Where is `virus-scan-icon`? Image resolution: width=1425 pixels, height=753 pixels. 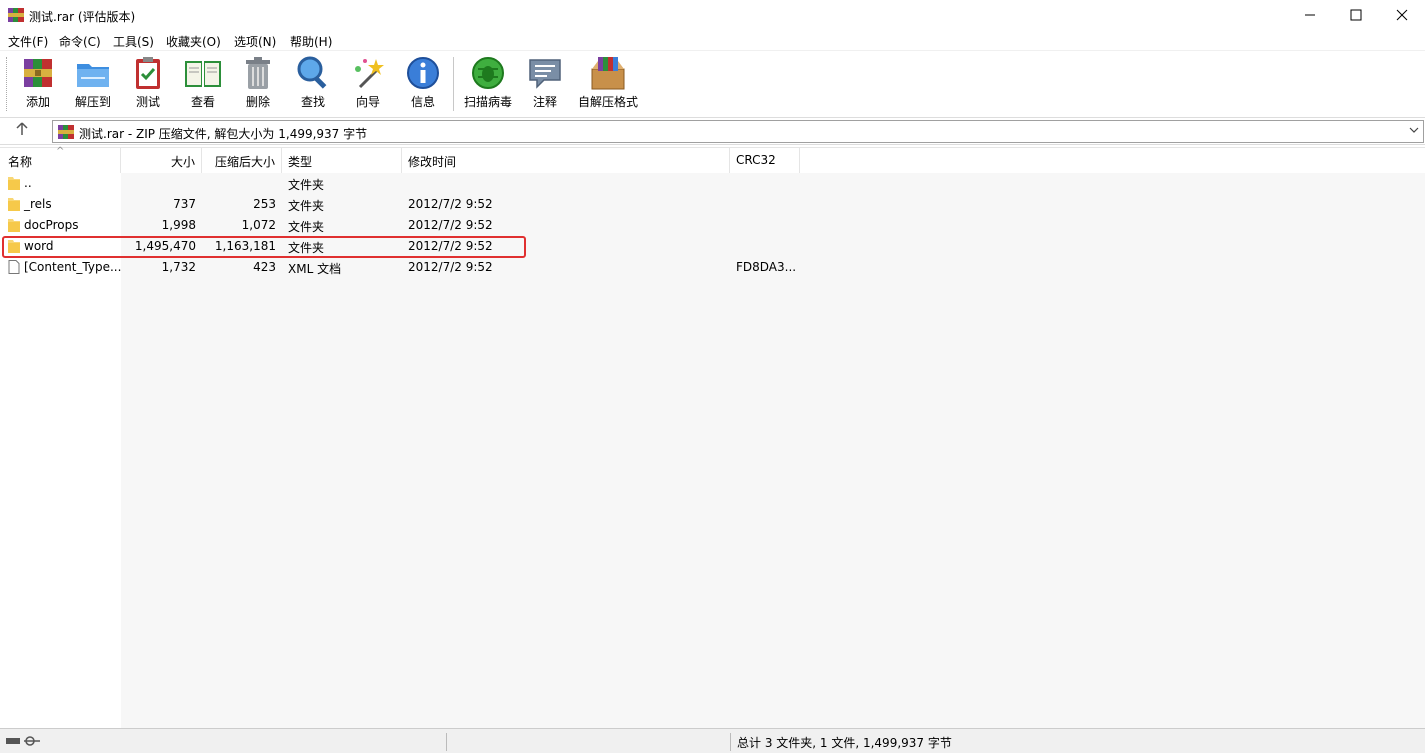 virus-scan-icon is located at coordinates (488, 73).